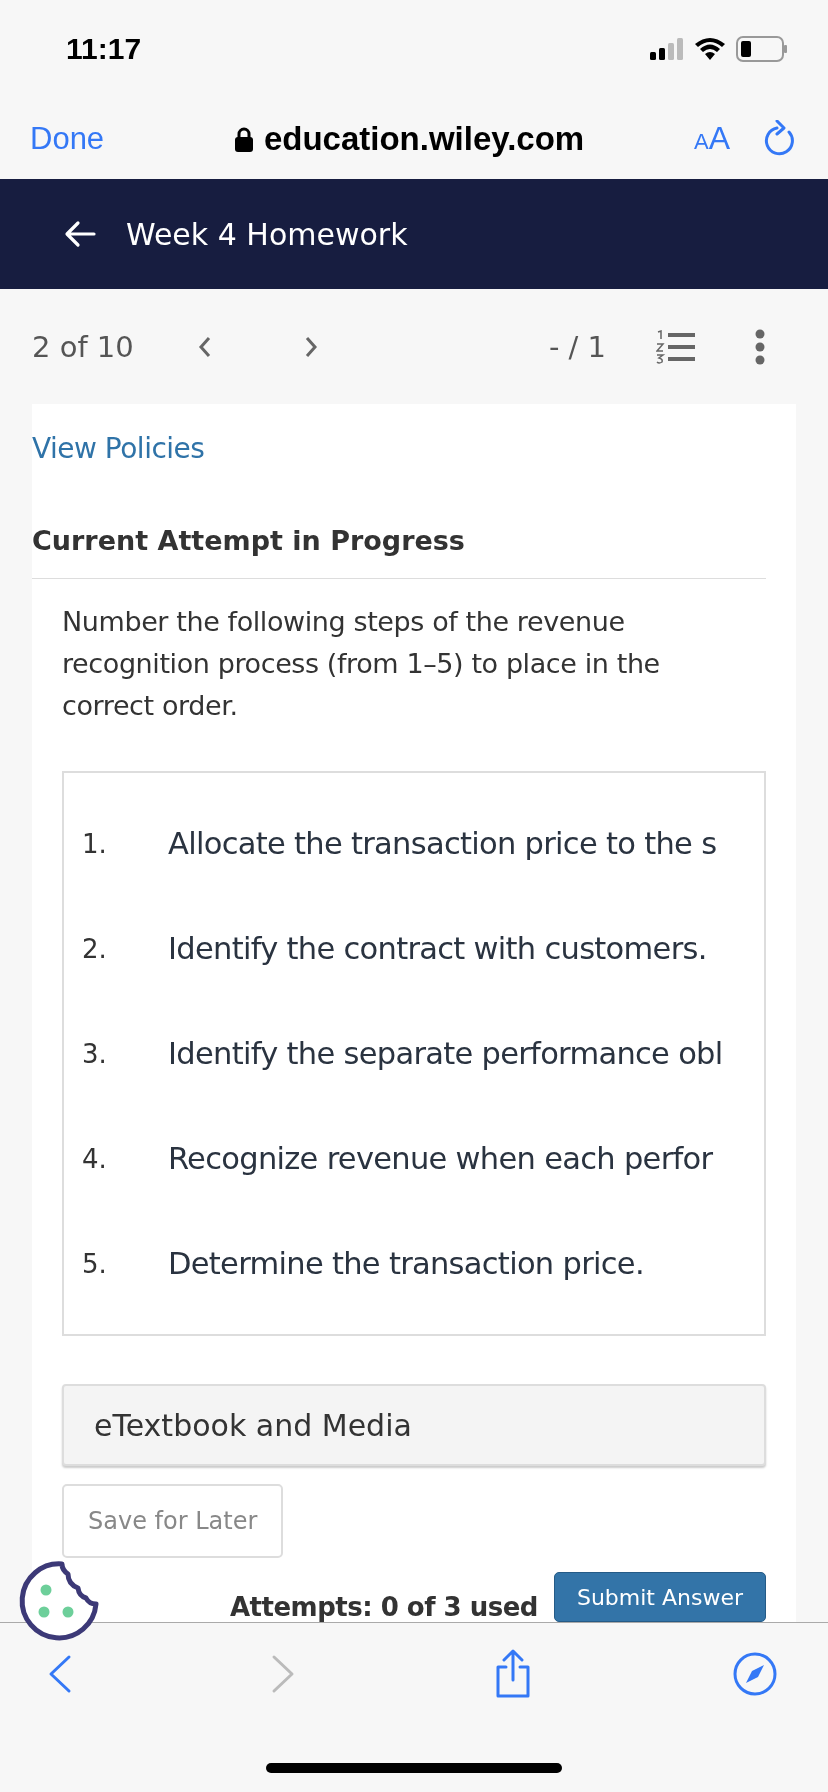  What do you see at coordinates (711, 139) in the screenshot?
I see `text-size-button: AA` at bounding box center [711, 139].